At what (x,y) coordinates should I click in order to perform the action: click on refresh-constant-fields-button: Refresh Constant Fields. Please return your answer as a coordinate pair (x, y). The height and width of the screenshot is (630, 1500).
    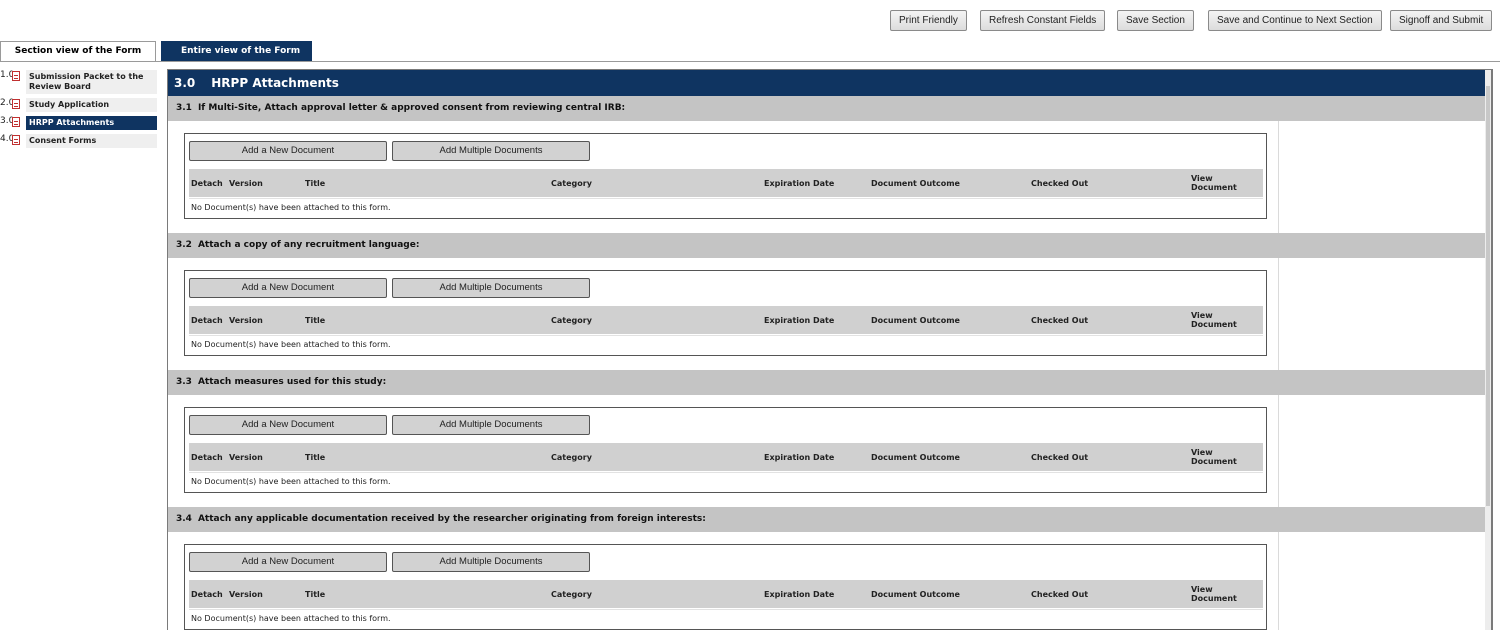
    Looking at the image, I should click on (1043, 20).